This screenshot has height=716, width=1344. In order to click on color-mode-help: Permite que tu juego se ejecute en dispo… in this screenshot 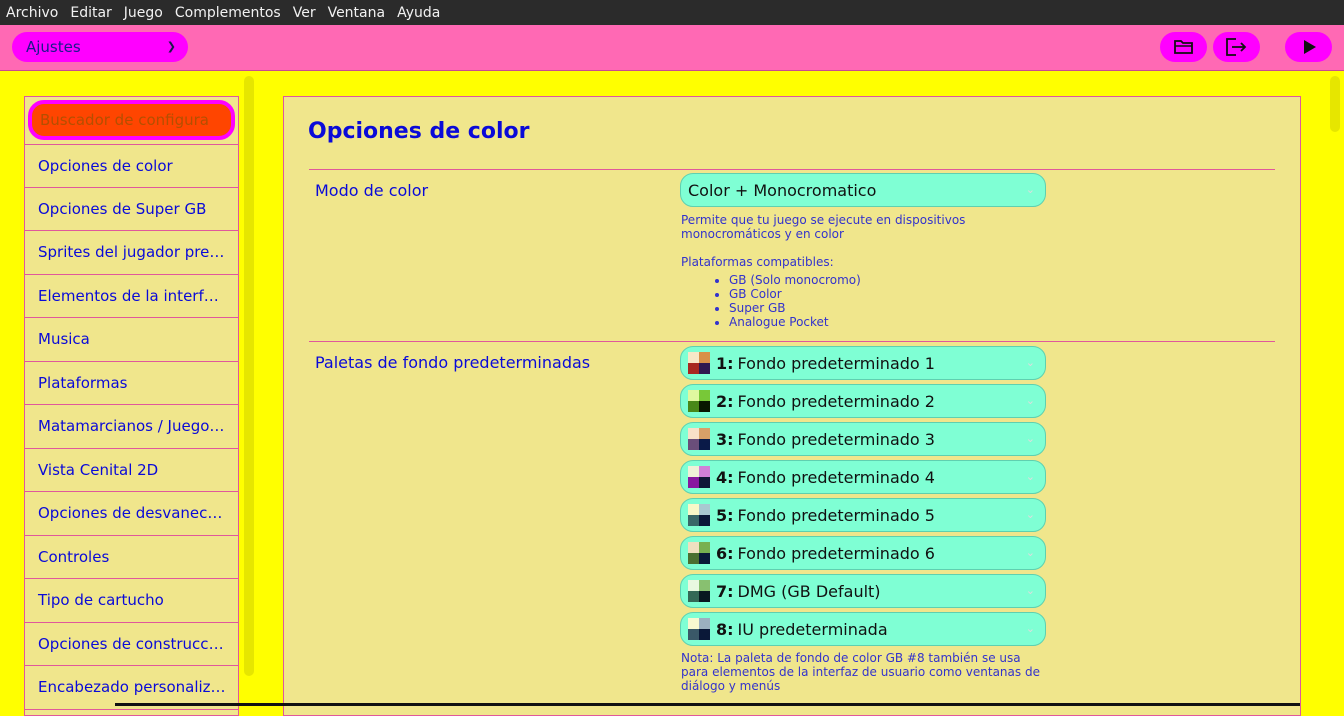, I will do `click(866, 271)`.